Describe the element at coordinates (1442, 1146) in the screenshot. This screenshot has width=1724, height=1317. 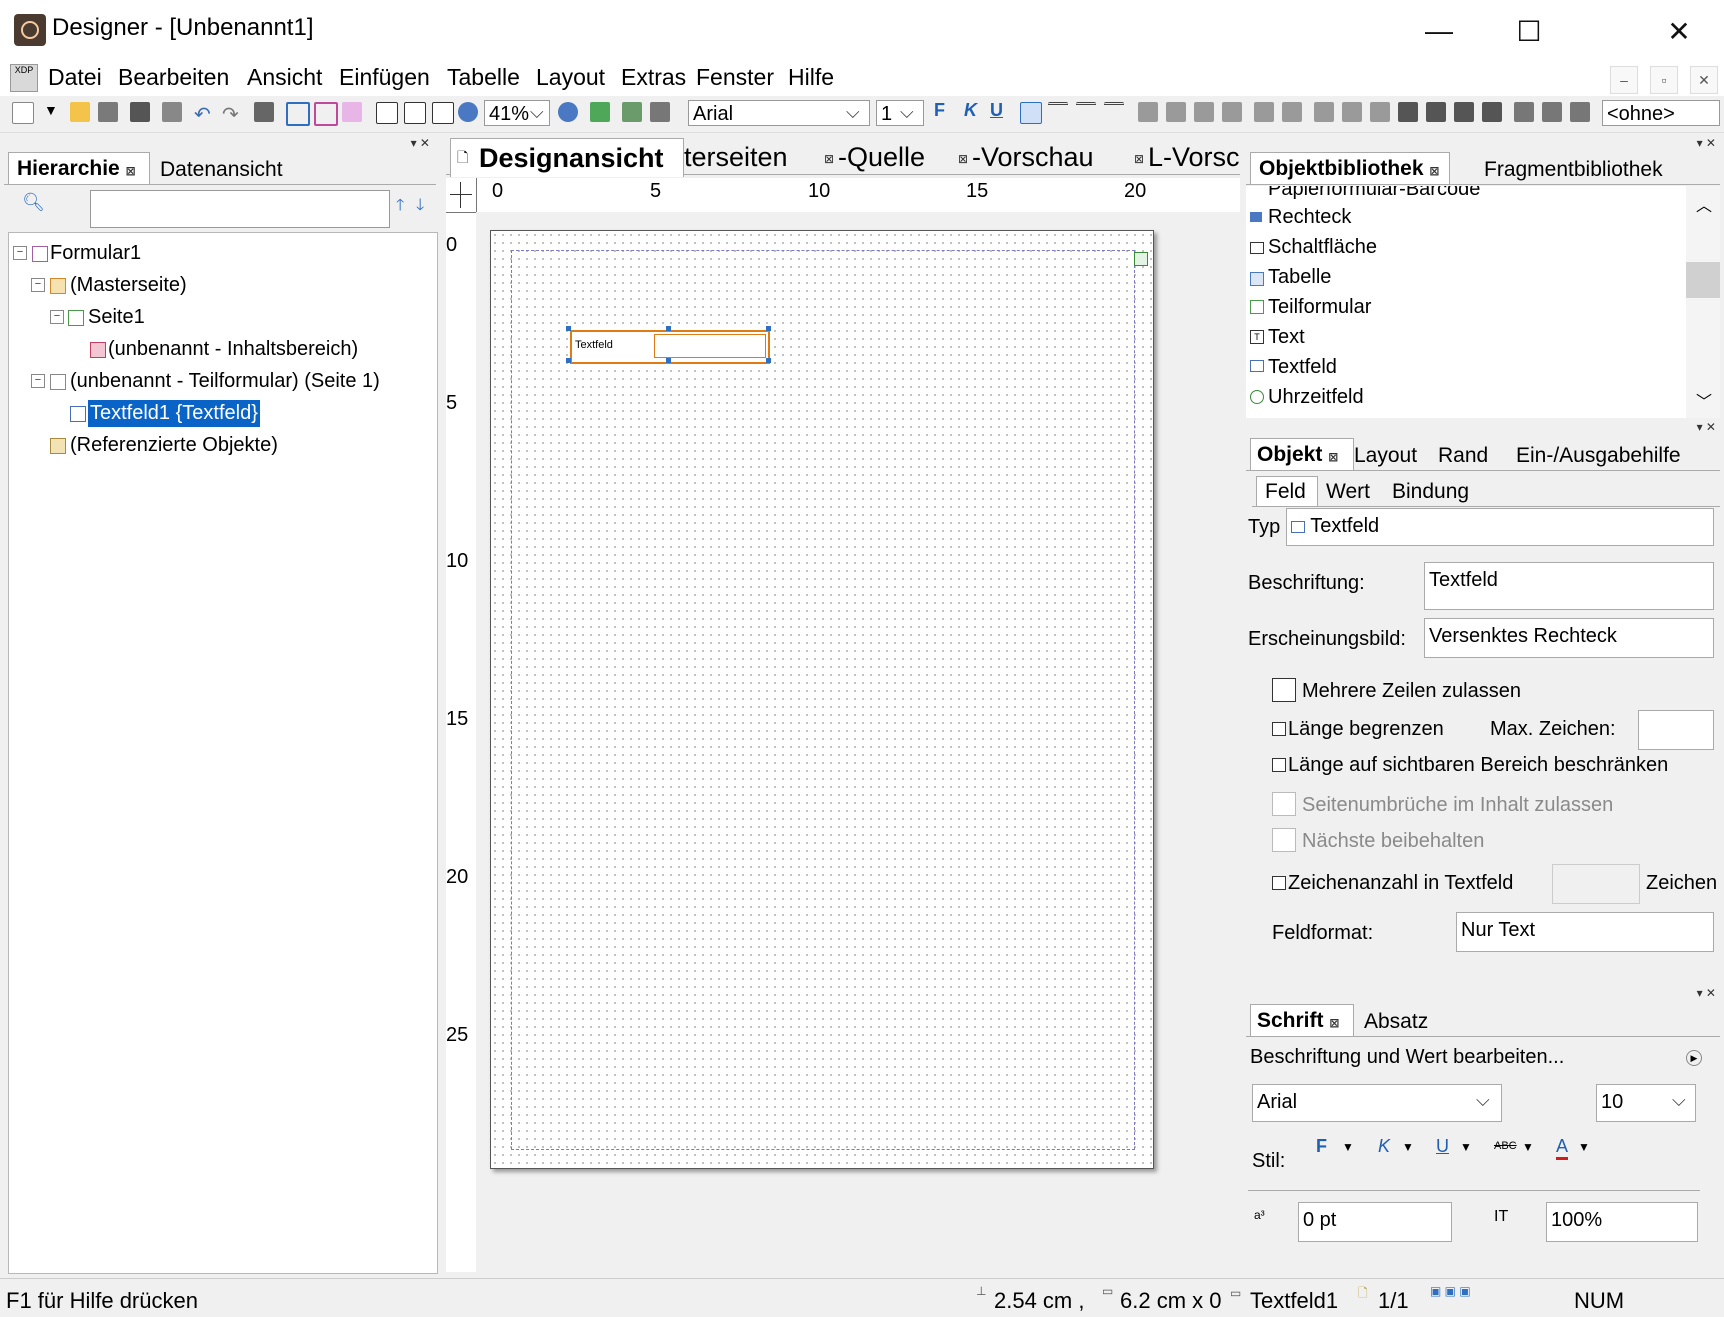
I see `underline-style-button: U` at that location.